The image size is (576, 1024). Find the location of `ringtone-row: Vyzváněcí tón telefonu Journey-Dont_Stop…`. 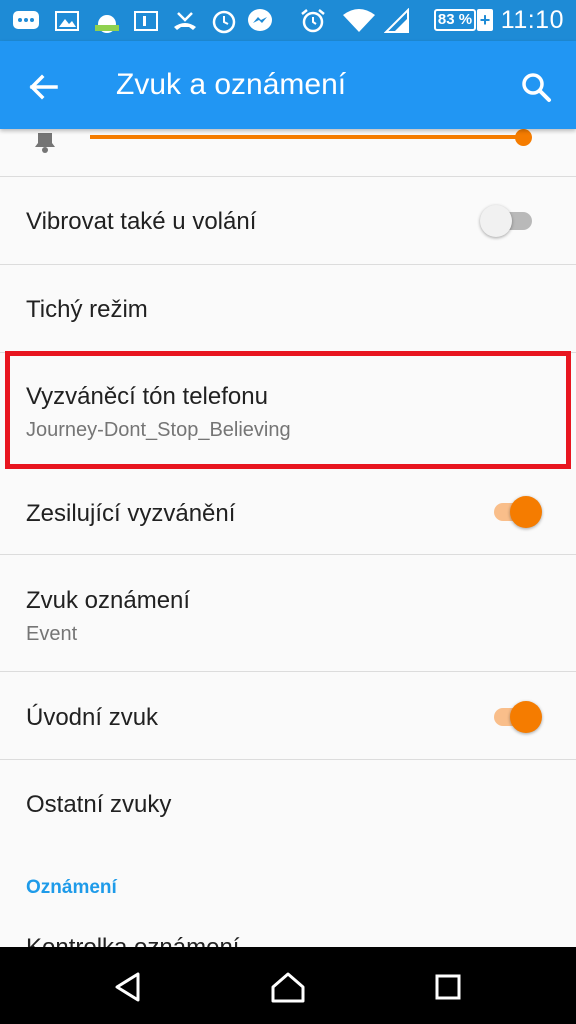

ringtone-row: Vyzváněcí tón telefonu Journey-Dont_Stop… is located at coordinates (288, 410).